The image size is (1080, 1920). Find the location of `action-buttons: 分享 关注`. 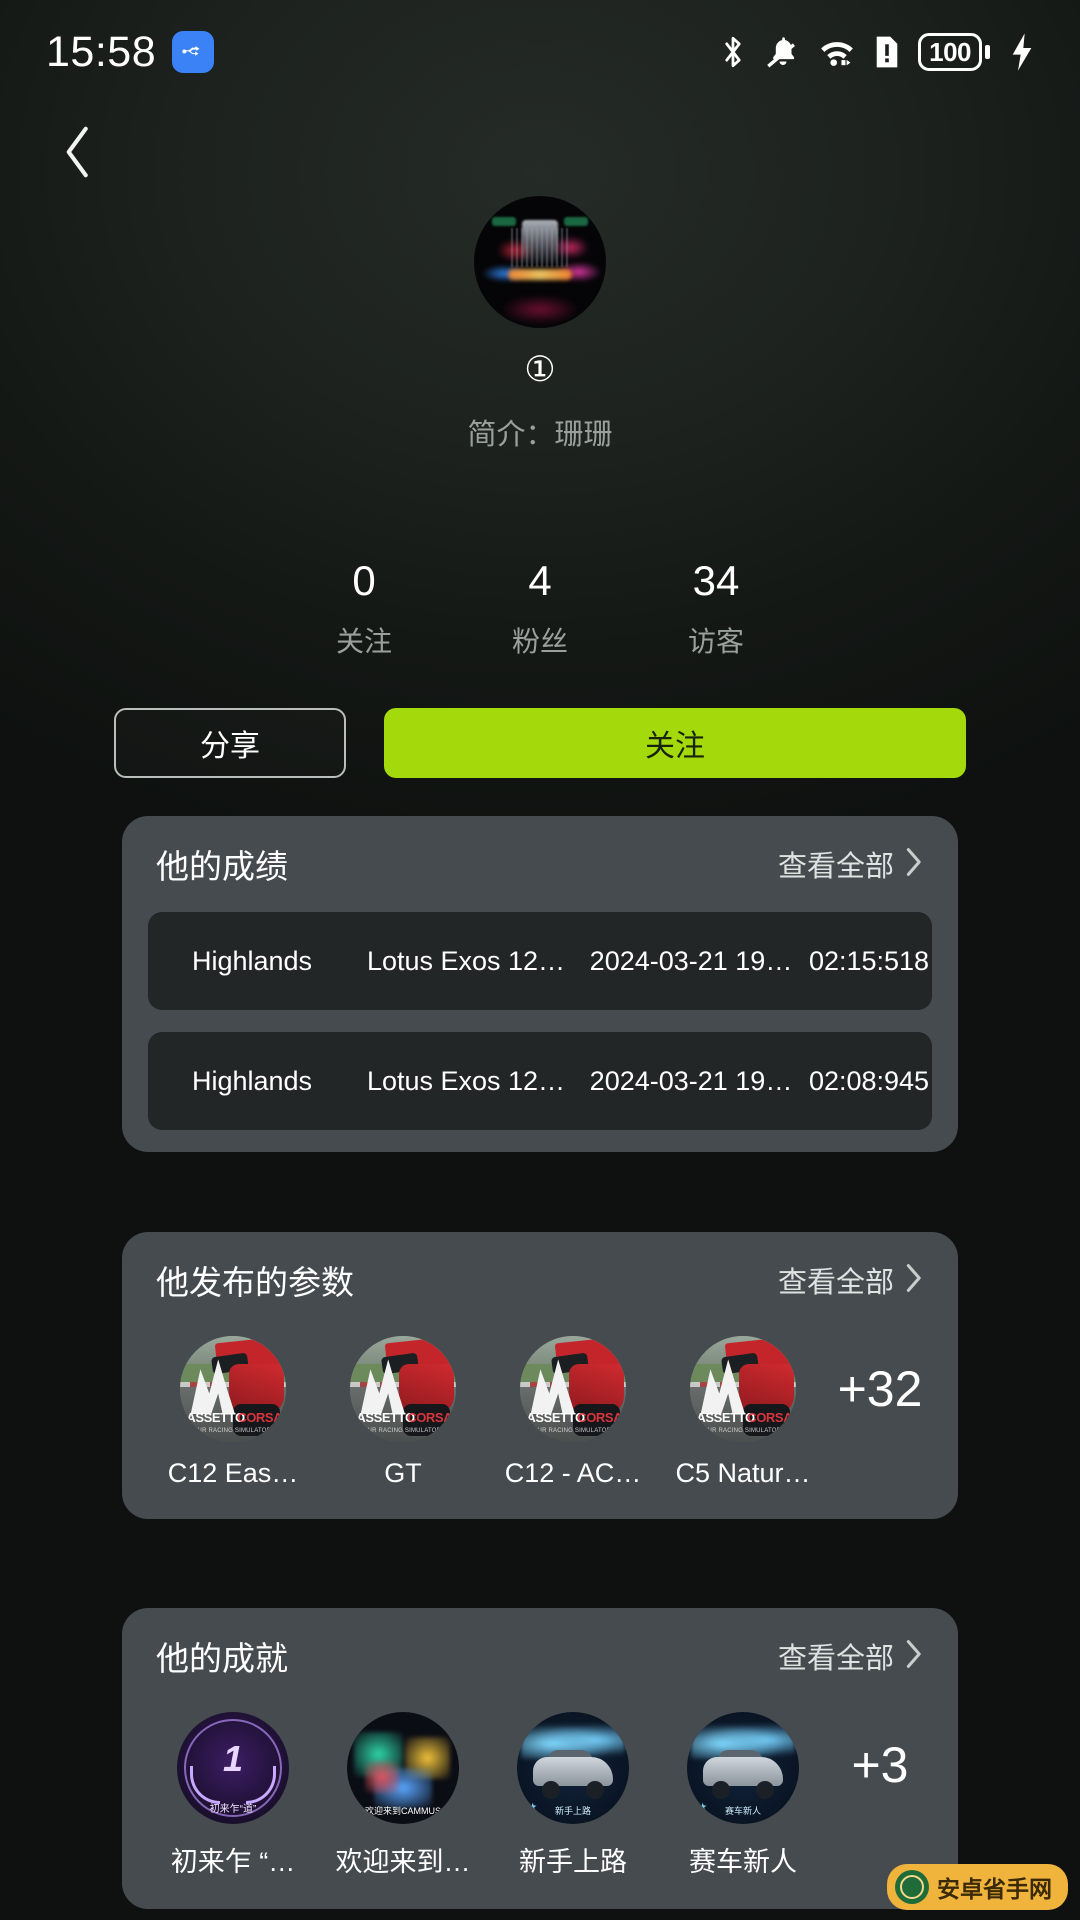

action-buttons: 分享 关注 is located at coordinates (540, 743).